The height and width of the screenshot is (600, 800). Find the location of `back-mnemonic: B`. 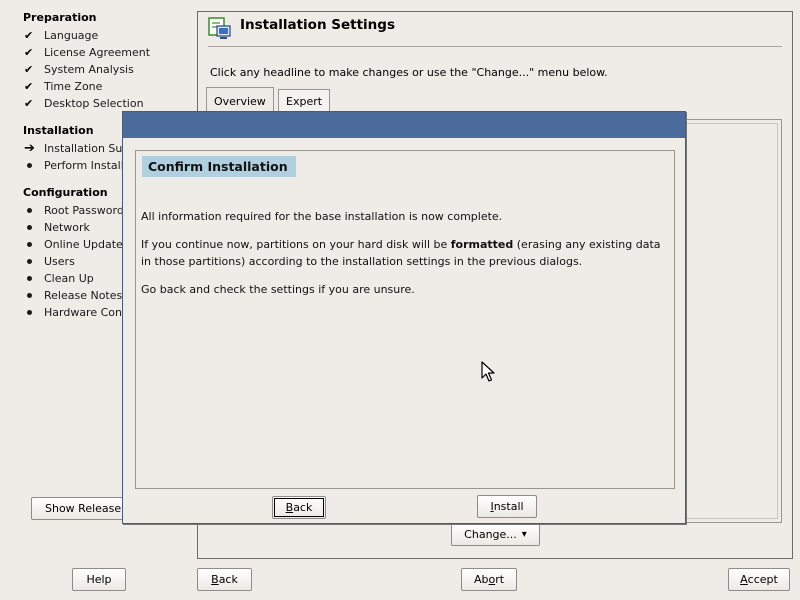

back-mnemonic: B is located at coordinates (215, 579).